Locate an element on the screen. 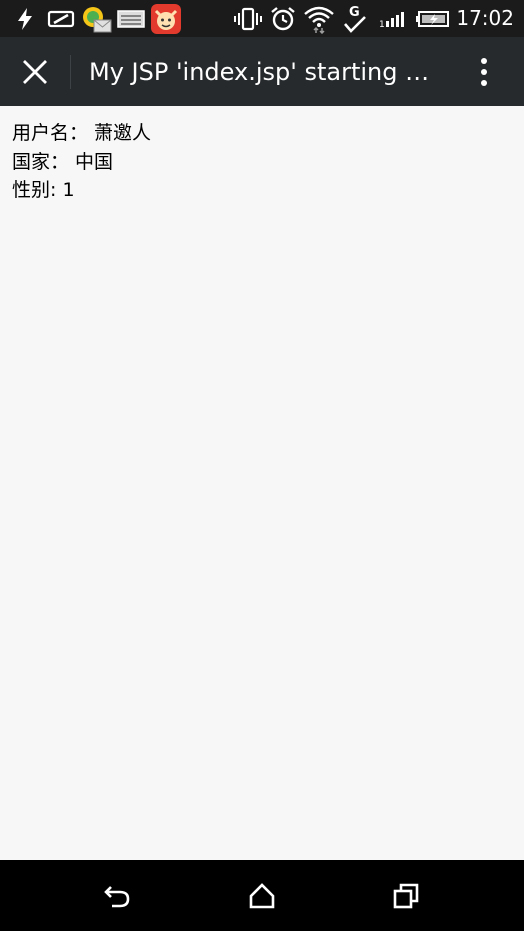 The height and width of the screenshot is (931, 524). signal-icon: 1 is located at coordinates (393, 18).